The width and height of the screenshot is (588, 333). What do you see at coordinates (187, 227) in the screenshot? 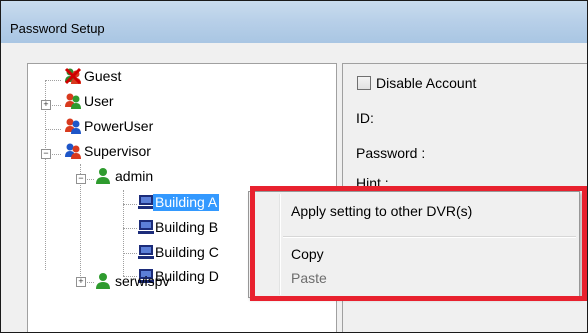
I see `tree-item-label: Building B` at bounding box center [187, 227].